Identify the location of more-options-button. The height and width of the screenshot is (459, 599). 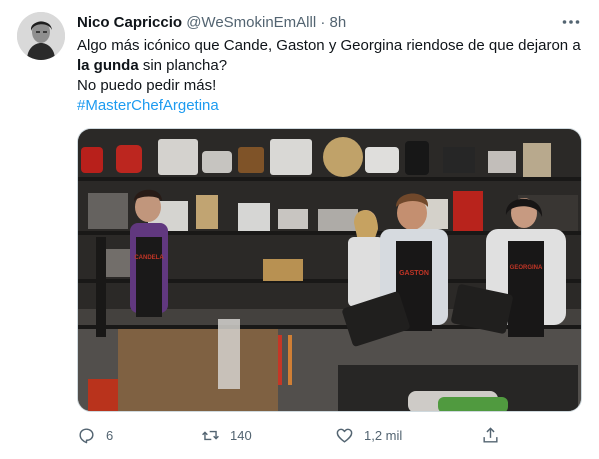
(571, 22).